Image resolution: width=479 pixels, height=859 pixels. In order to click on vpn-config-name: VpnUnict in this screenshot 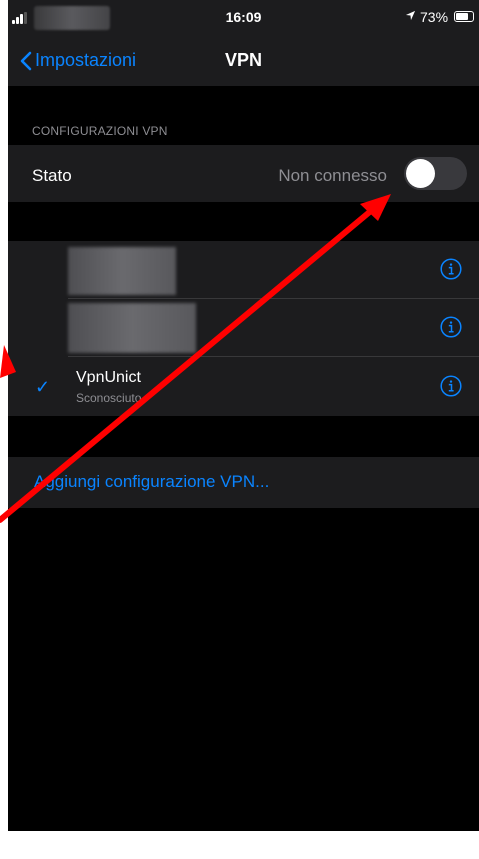, I will do `click(108, 377)`.